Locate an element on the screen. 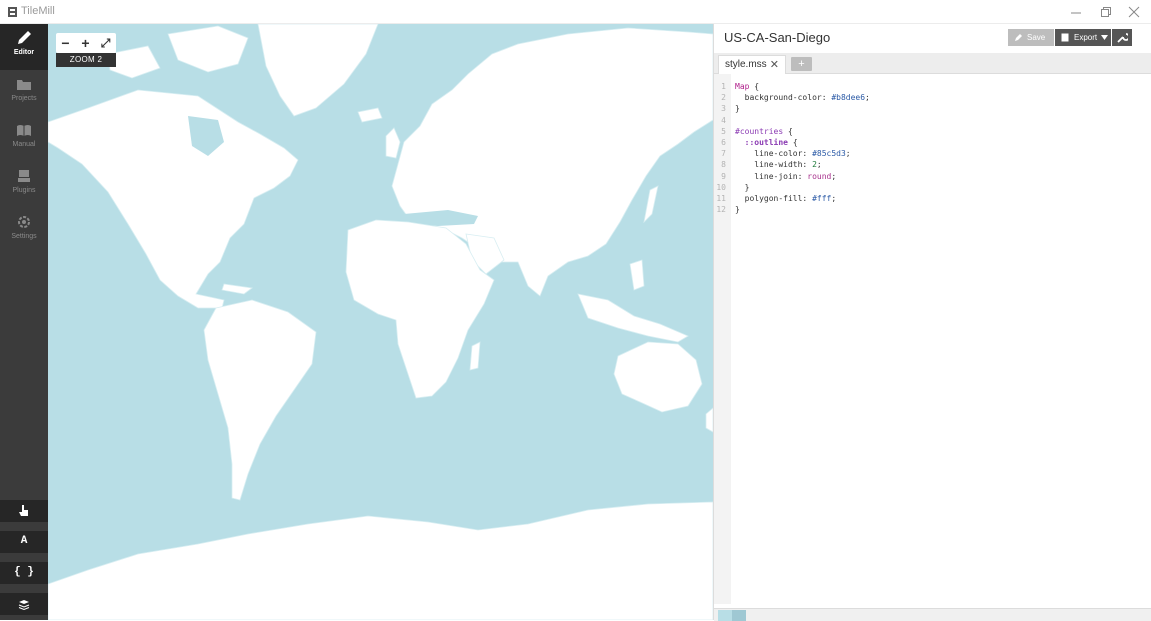 The height and width of the screenshot is (621, 1151). sidebar-item-label: Editor is located at coordinates (24, 52).